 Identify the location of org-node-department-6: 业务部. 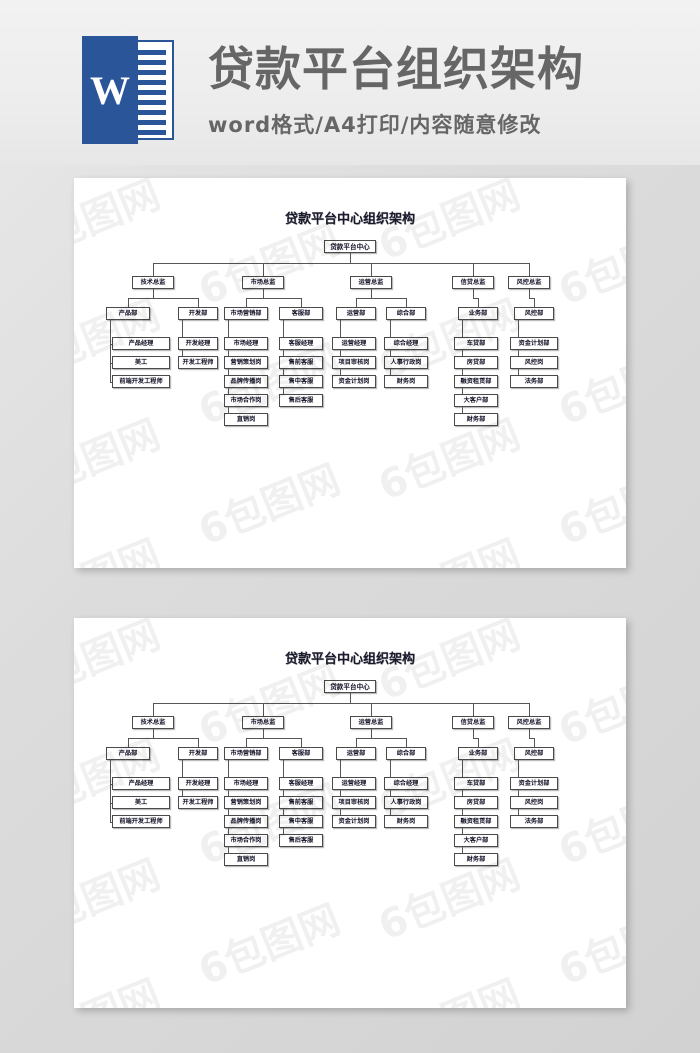
(478, 753).